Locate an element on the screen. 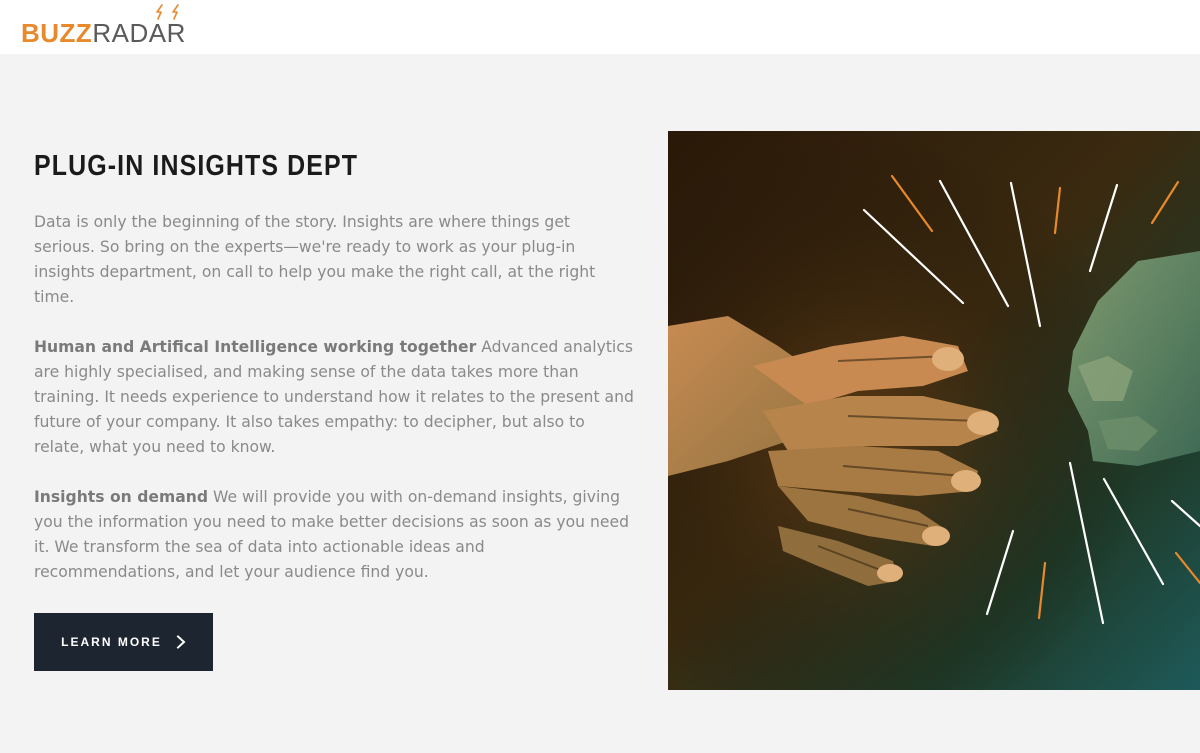 The image size is (1200, 753). learn-more-button: LEARN MORE is located at coordinates (123, 642).